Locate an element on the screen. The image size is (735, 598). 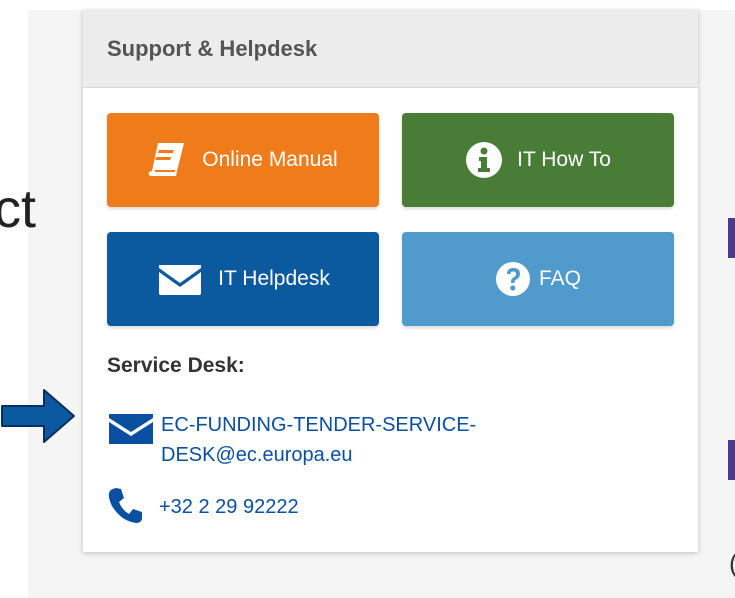
pointer-arrow-icon is located at coordinates (38, 416).